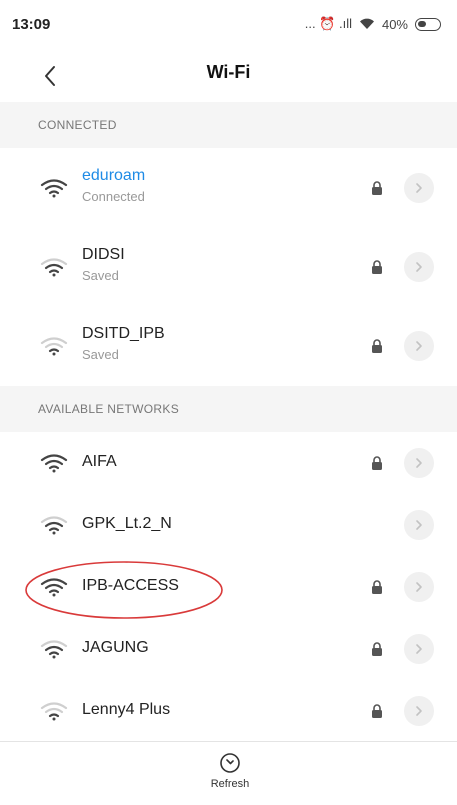 This screenshot has height=805, width=457. I want to click on network-name: DIDSI, so click(103, 254).